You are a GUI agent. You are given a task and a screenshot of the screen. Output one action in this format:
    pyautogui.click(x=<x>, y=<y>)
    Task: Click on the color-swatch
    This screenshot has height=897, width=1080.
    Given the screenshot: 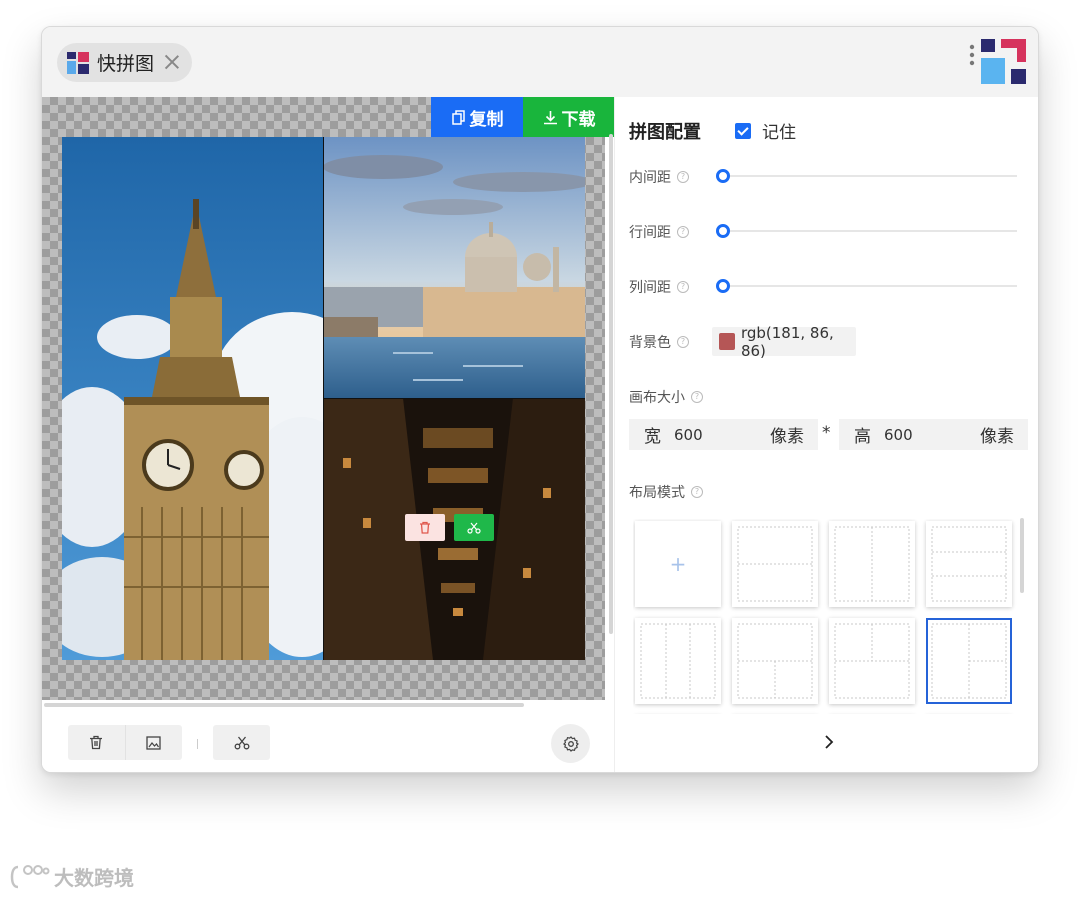 What is the action you would take?
    pyautogui.click(x=727, y=341)
    